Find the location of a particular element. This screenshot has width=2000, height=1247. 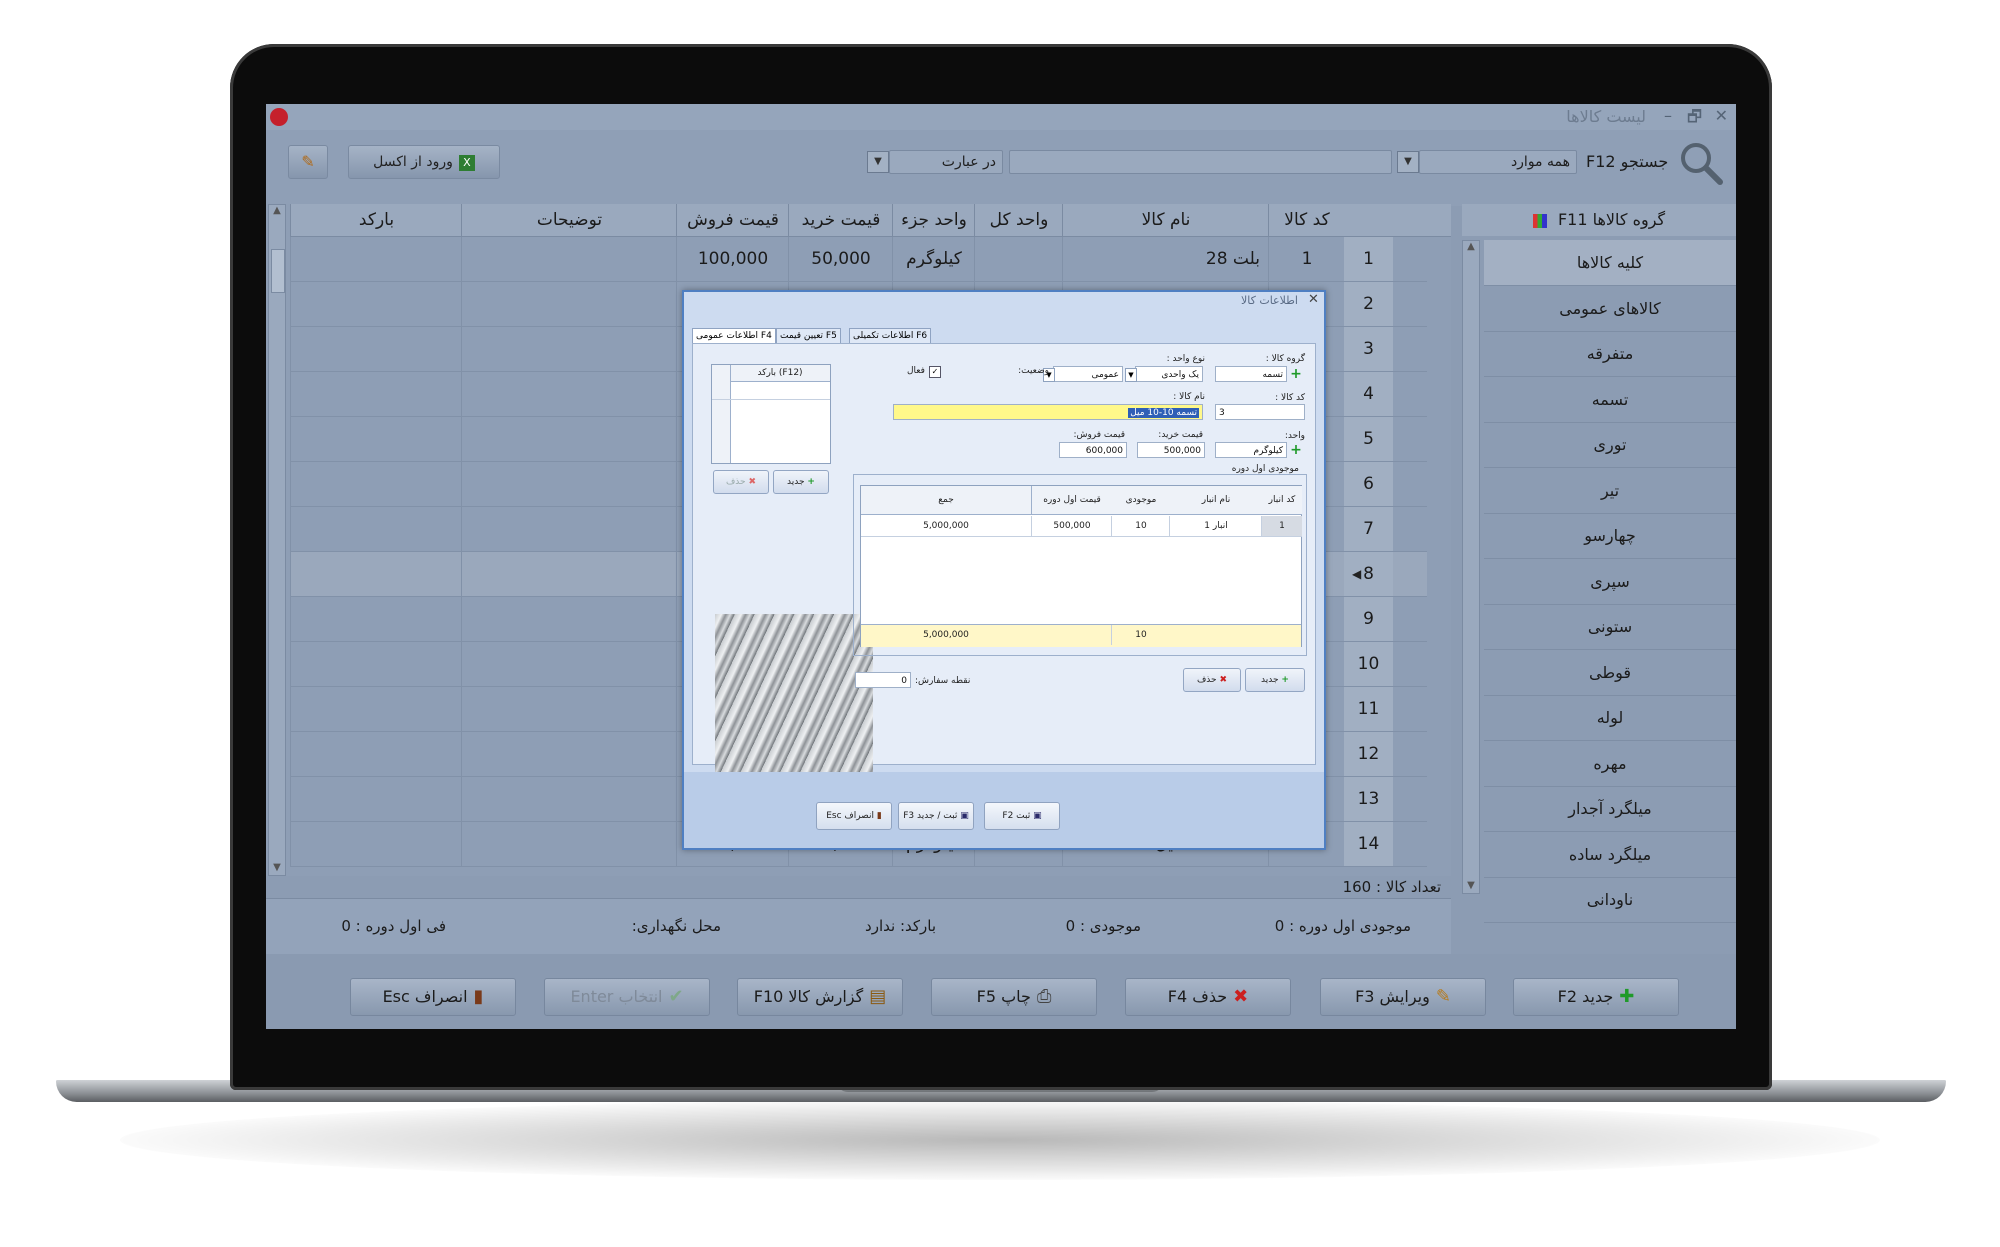

cell-unit-part: کیلوگرم is located at coordinates (933, 259).